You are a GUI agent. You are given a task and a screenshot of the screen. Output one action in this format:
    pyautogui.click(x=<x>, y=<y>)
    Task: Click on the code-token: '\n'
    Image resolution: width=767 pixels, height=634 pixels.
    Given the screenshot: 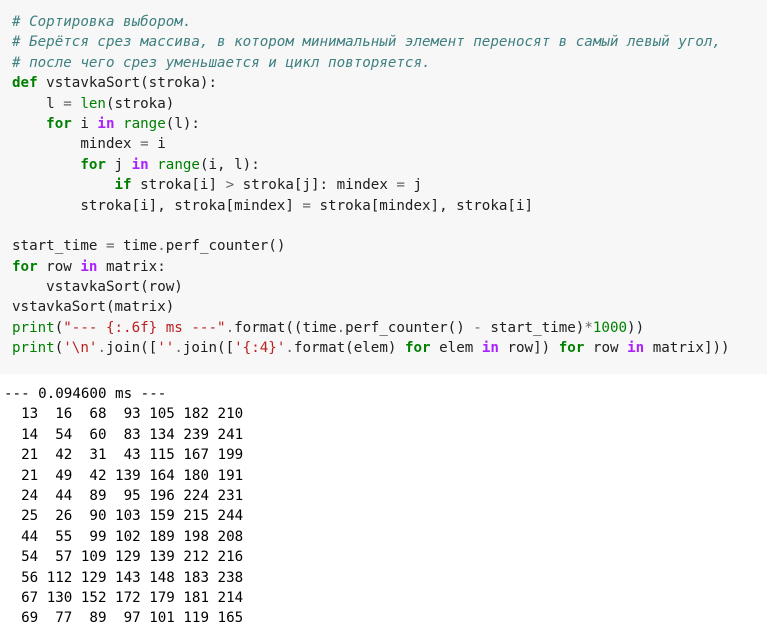 What is the action you would take?
    pyautogui.click(x=80, y=348)
    